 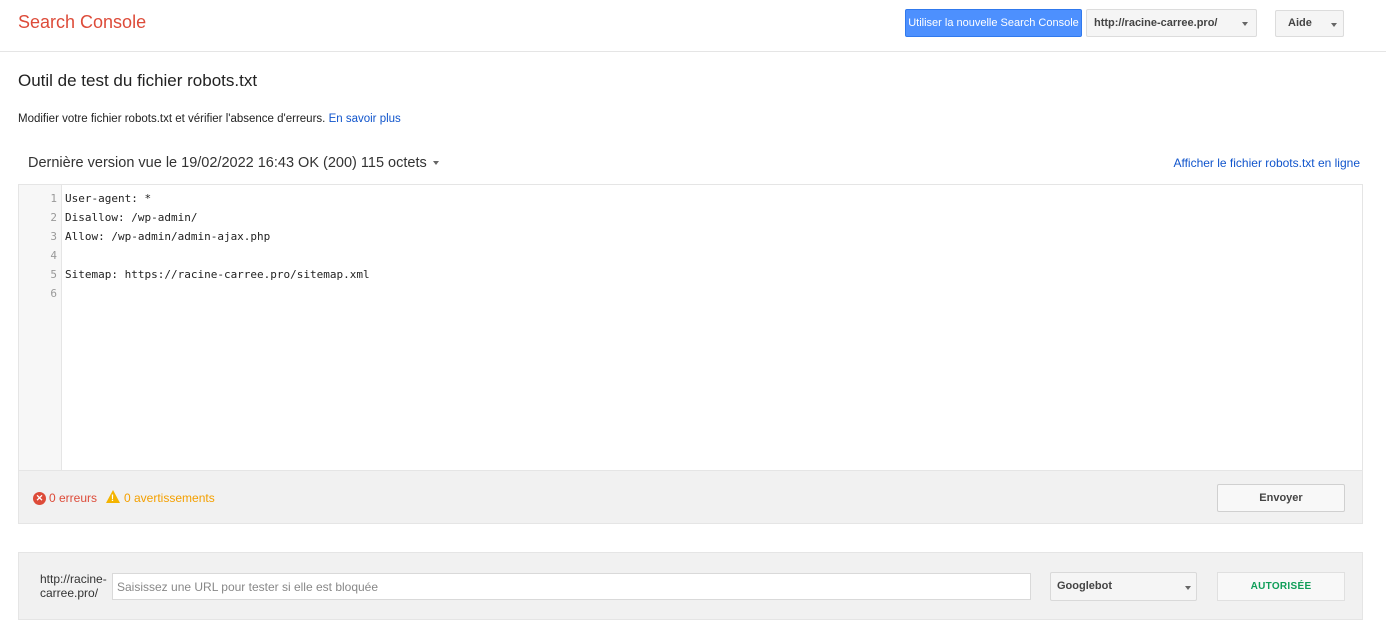 What do you see at coordinates (53, 255) in the screenshot?
I see `line-number: 4` at bounding box center [53, 255].